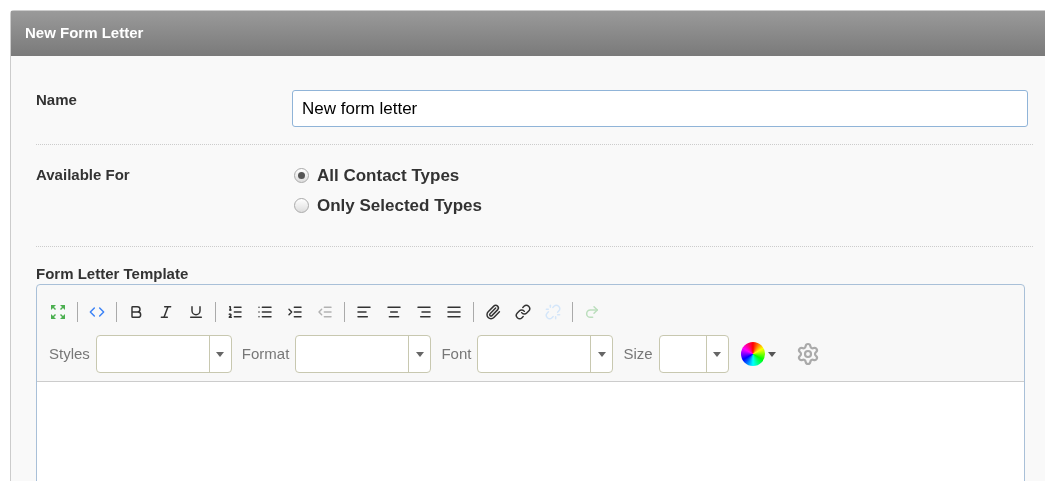 This screenshot has height=481, width=1045. Describe the element at coordinates (454, 312) in the screenshot. I see `justify-icon` at that location.